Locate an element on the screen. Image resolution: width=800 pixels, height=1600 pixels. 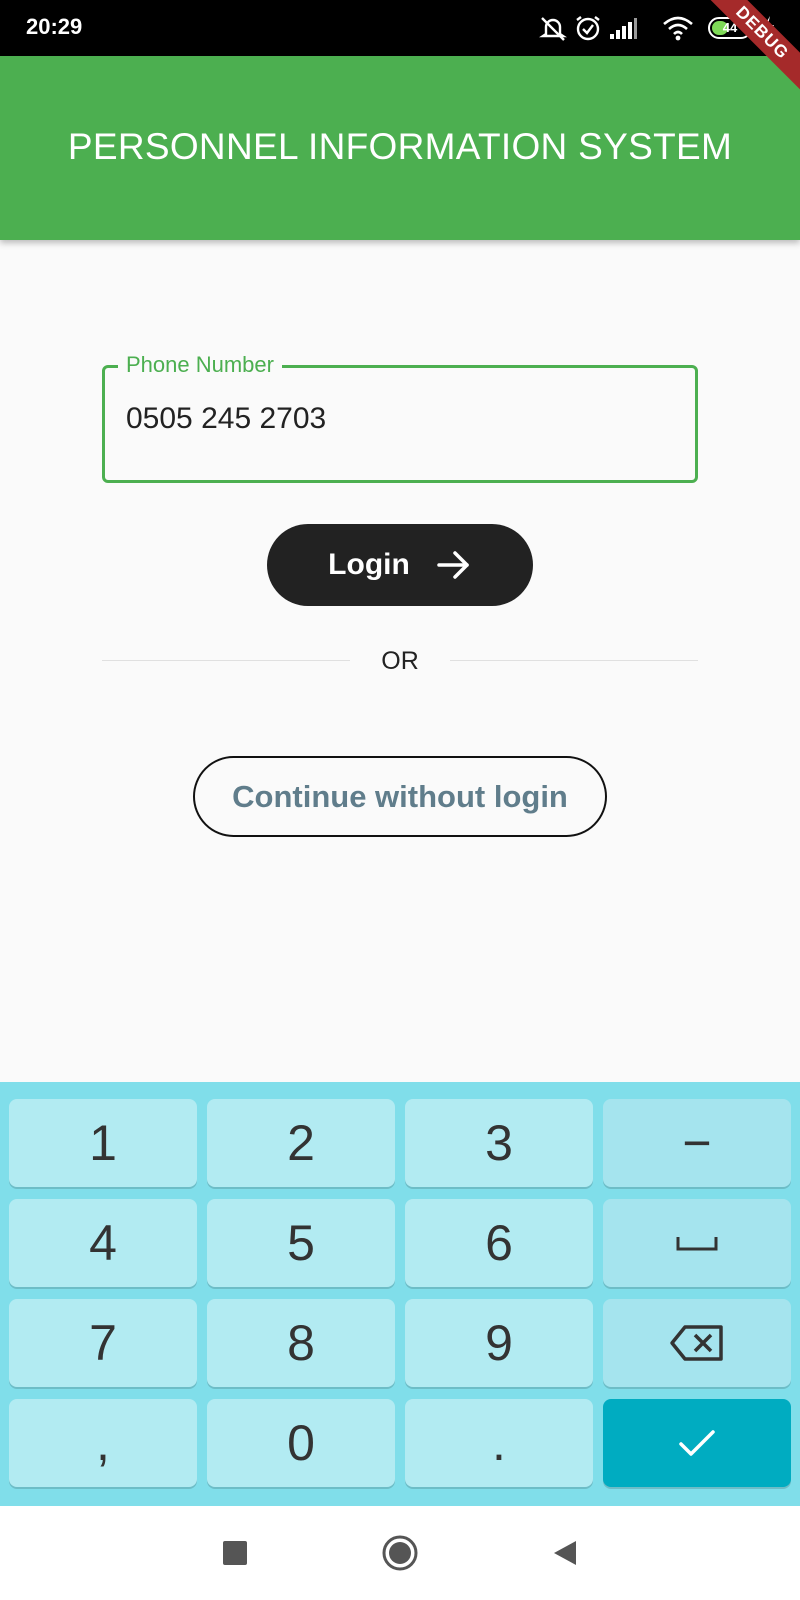
backspace-icon is located at coordinates (696, 1343).